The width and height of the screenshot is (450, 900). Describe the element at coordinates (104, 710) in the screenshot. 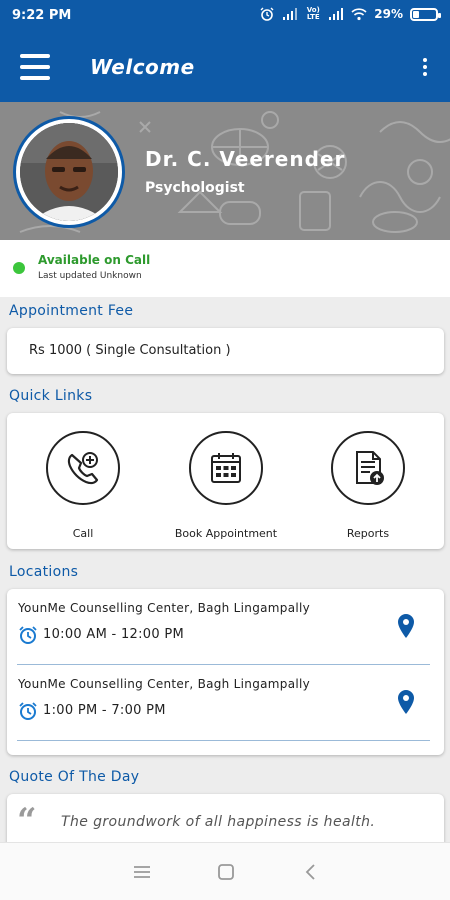

I see `location-time: 1:00 PM - 7:00 PM` at that location.